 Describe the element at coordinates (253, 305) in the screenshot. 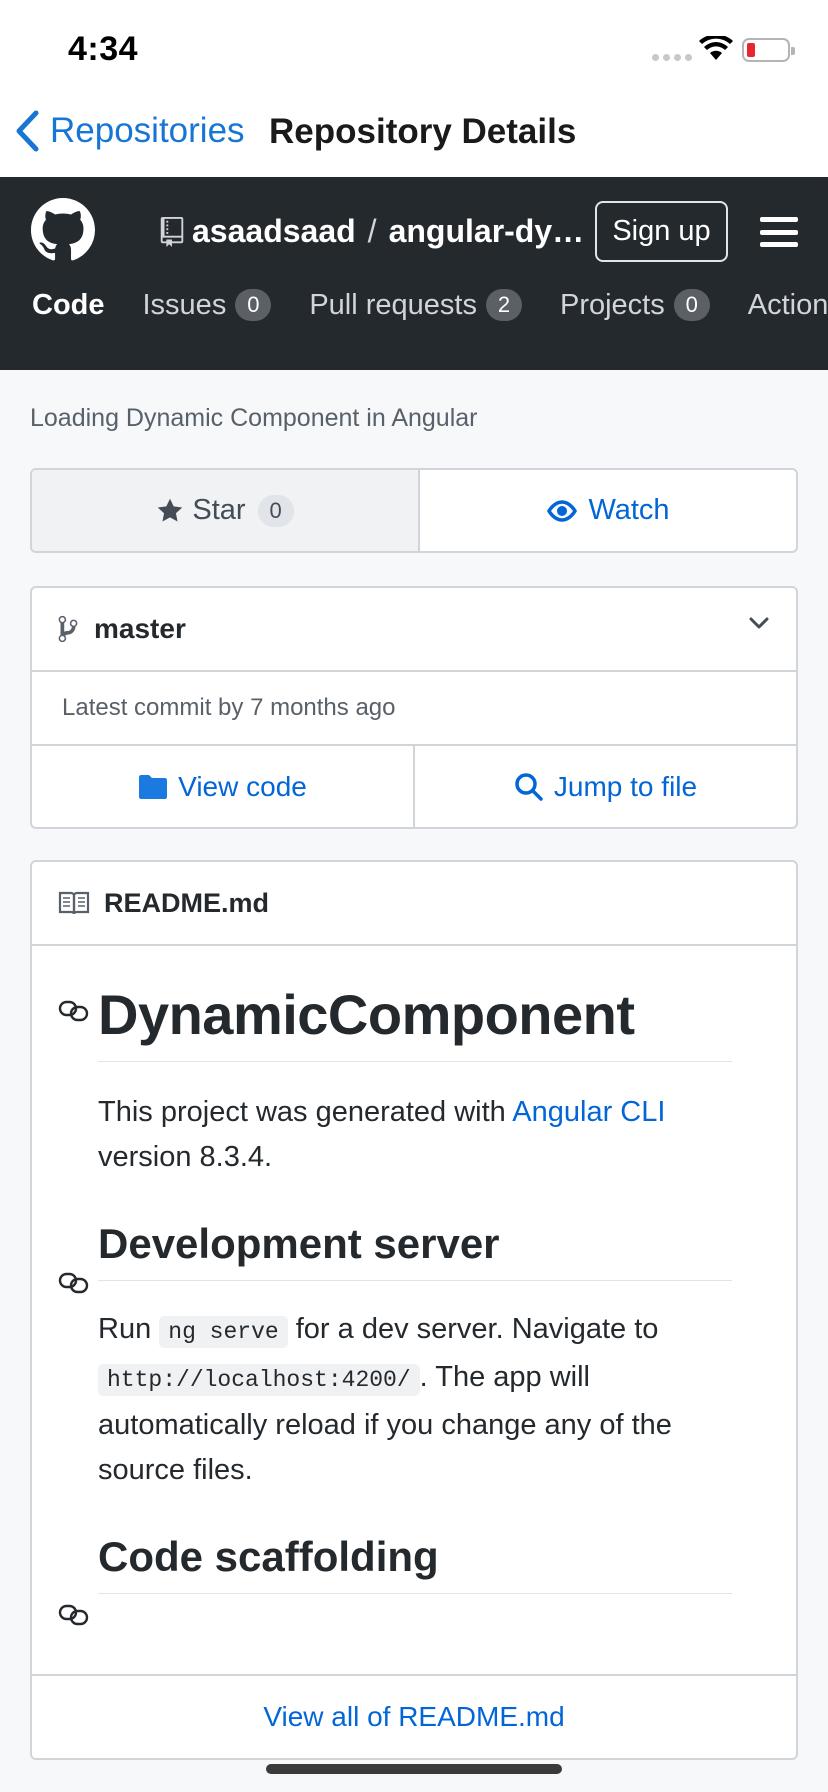

I see `issues-count-badge: 0` at that location.